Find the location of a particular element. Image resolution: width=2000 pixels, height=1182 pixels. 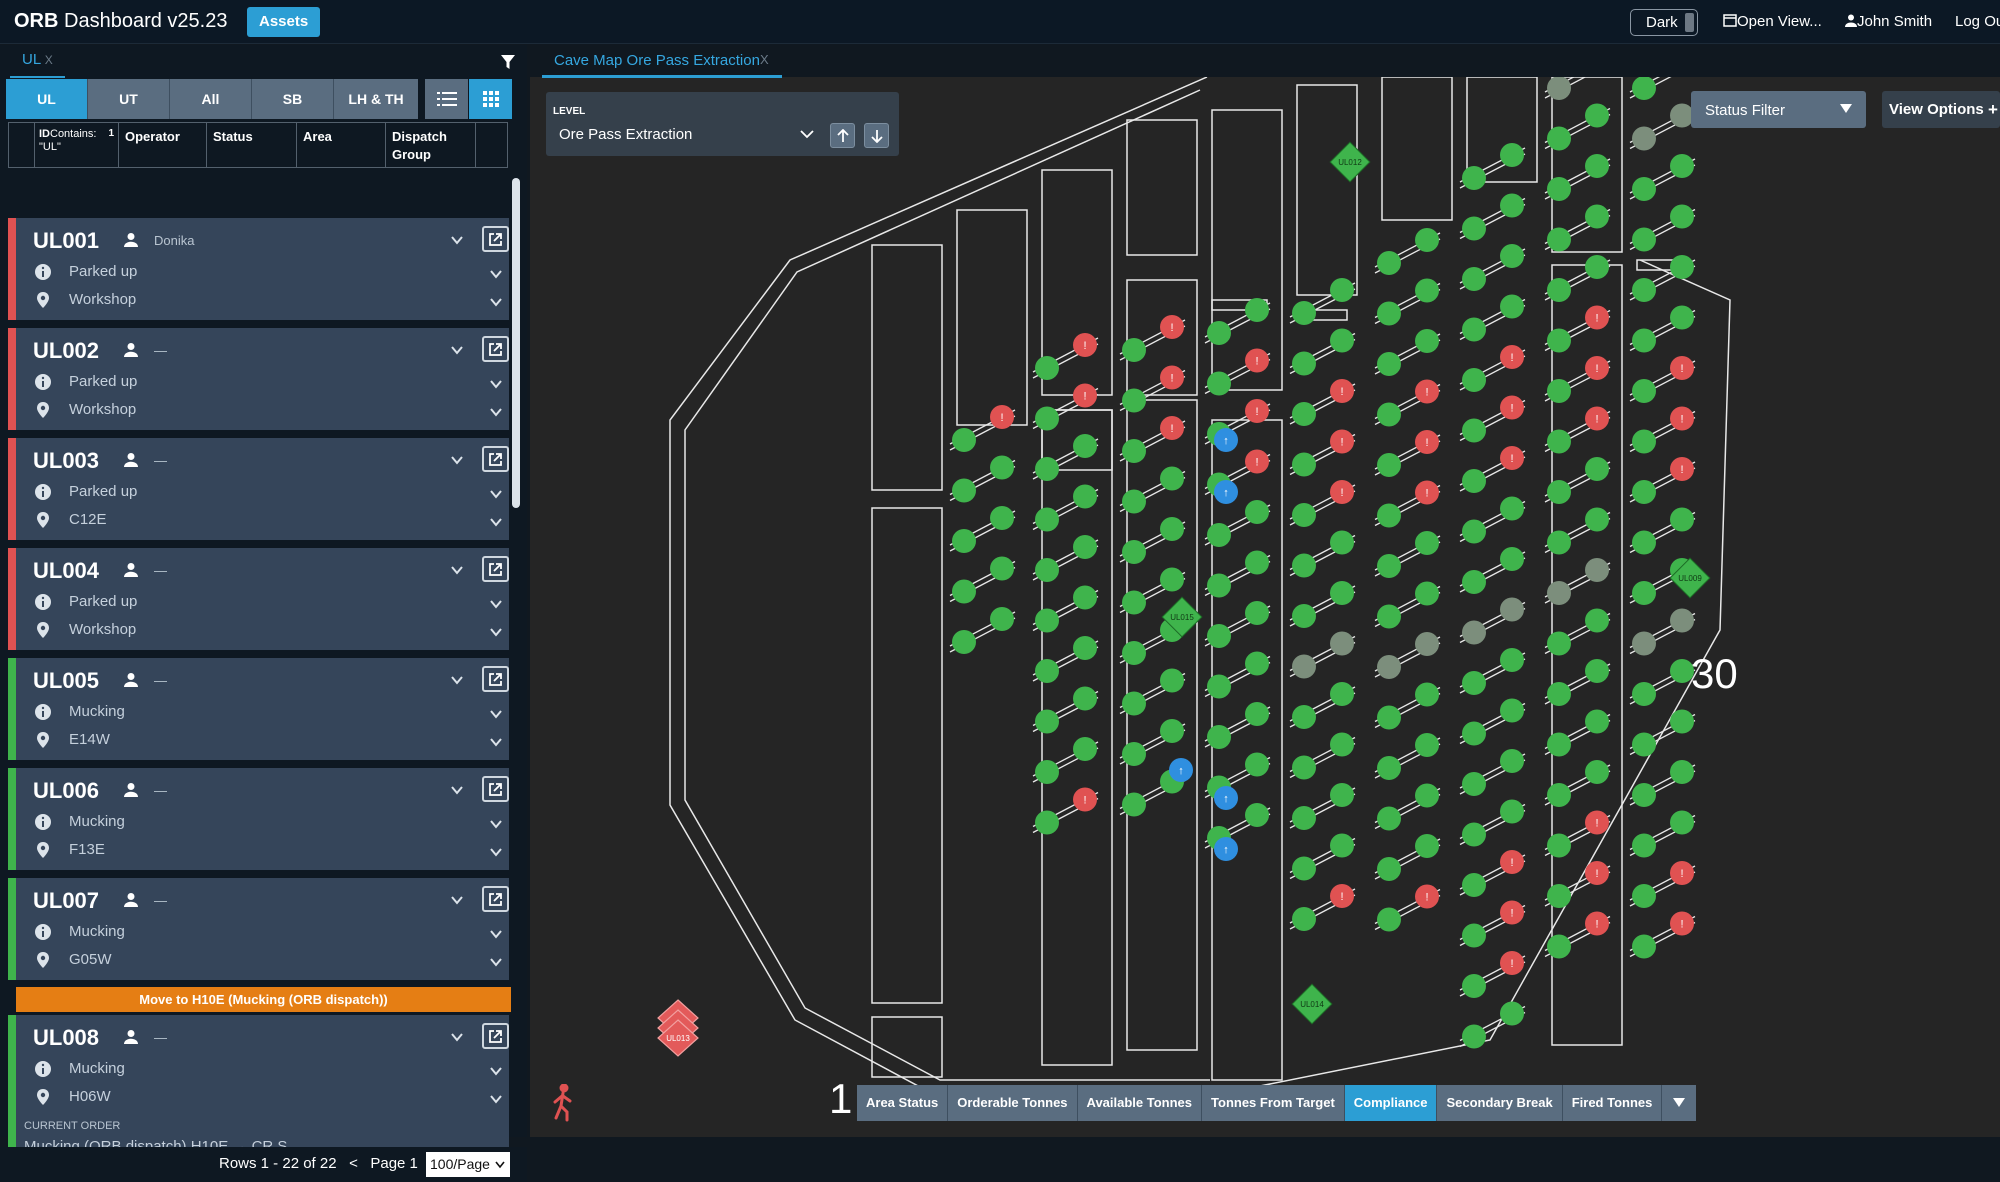

list-view-button is located at coordinates (446, 99).